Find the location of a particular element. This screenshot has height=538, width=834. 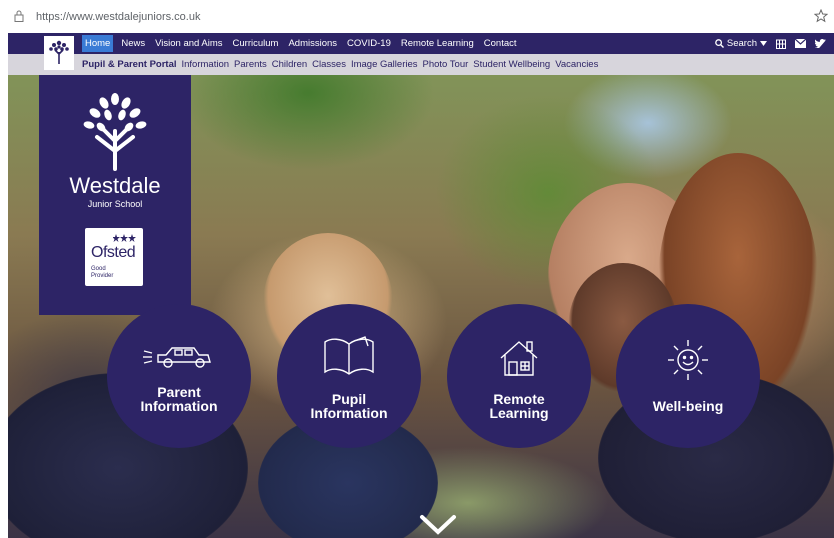

car-icon is located at coordinates (177, 357).